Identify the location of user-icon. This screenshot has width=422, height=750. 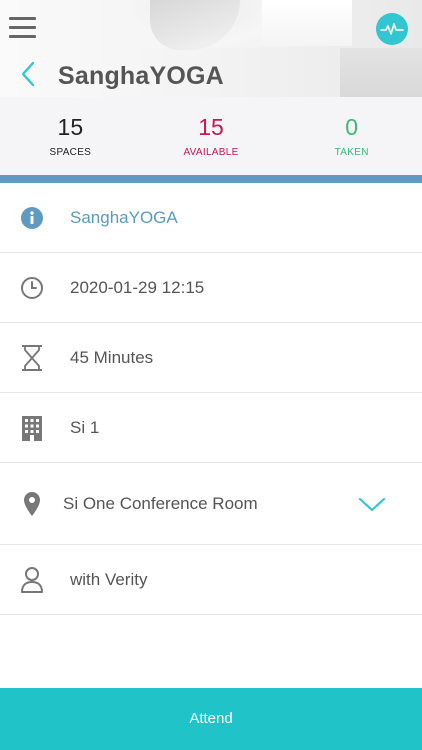
(32, 579).